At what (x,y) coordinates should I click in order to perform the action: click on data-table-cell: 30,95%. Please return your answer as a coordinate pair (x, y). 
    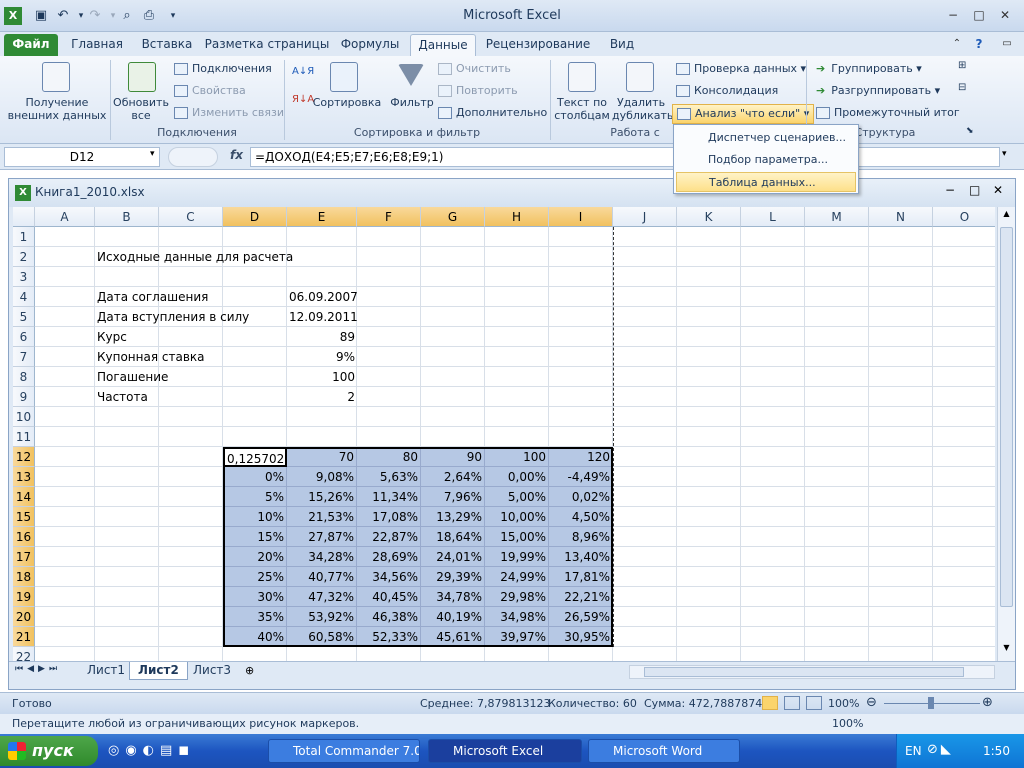
    Looking at the image, I should click on (581, 637).